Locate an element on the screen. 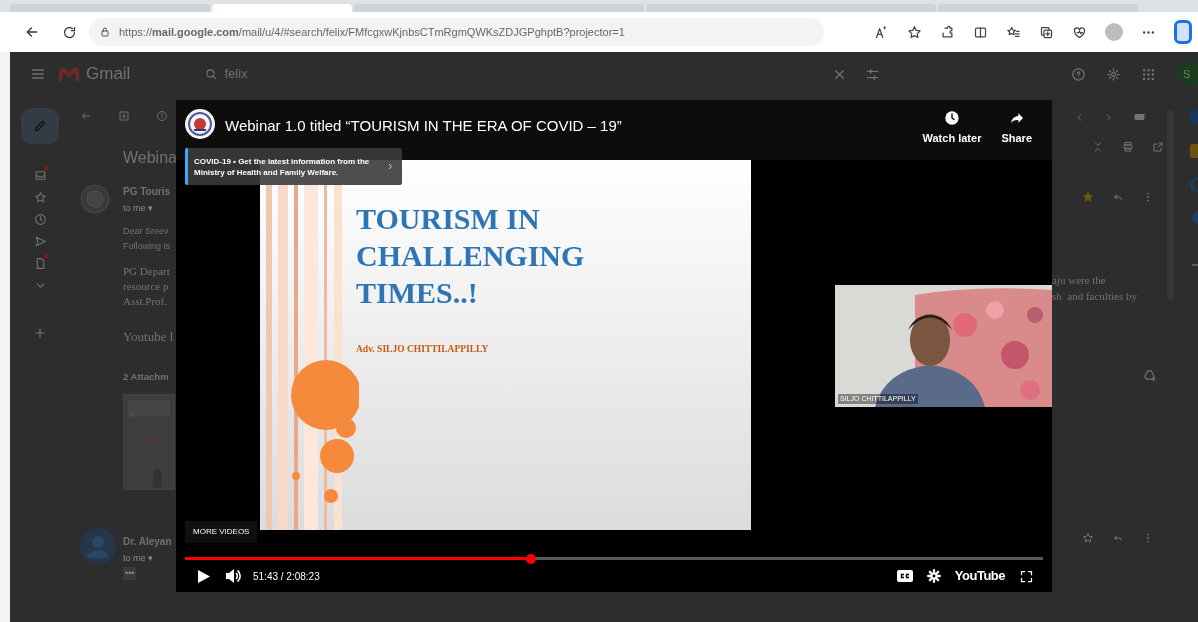  menu-icon is located at coordinates (38, 74).